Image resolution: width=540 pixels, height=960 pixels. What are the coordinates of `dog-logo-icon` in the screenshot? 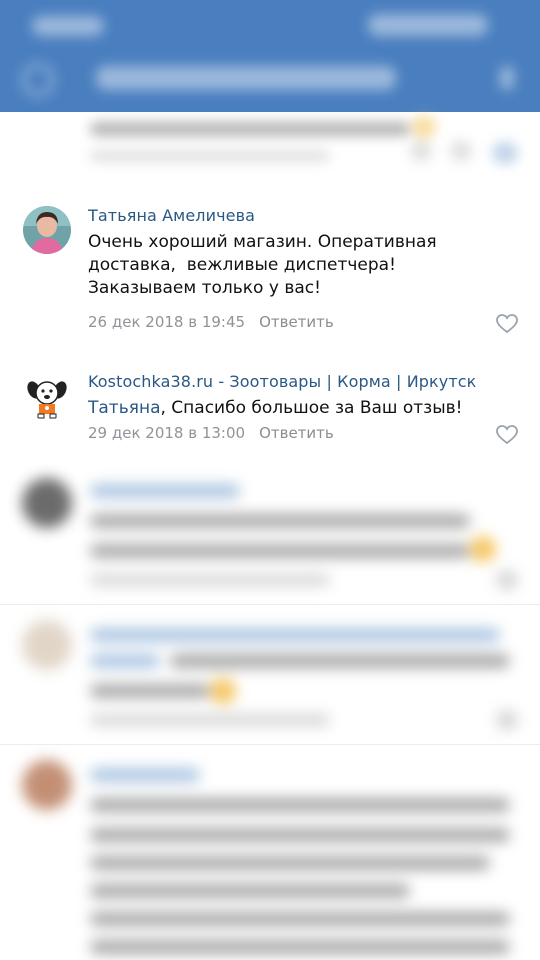 It's located at (47, 396).